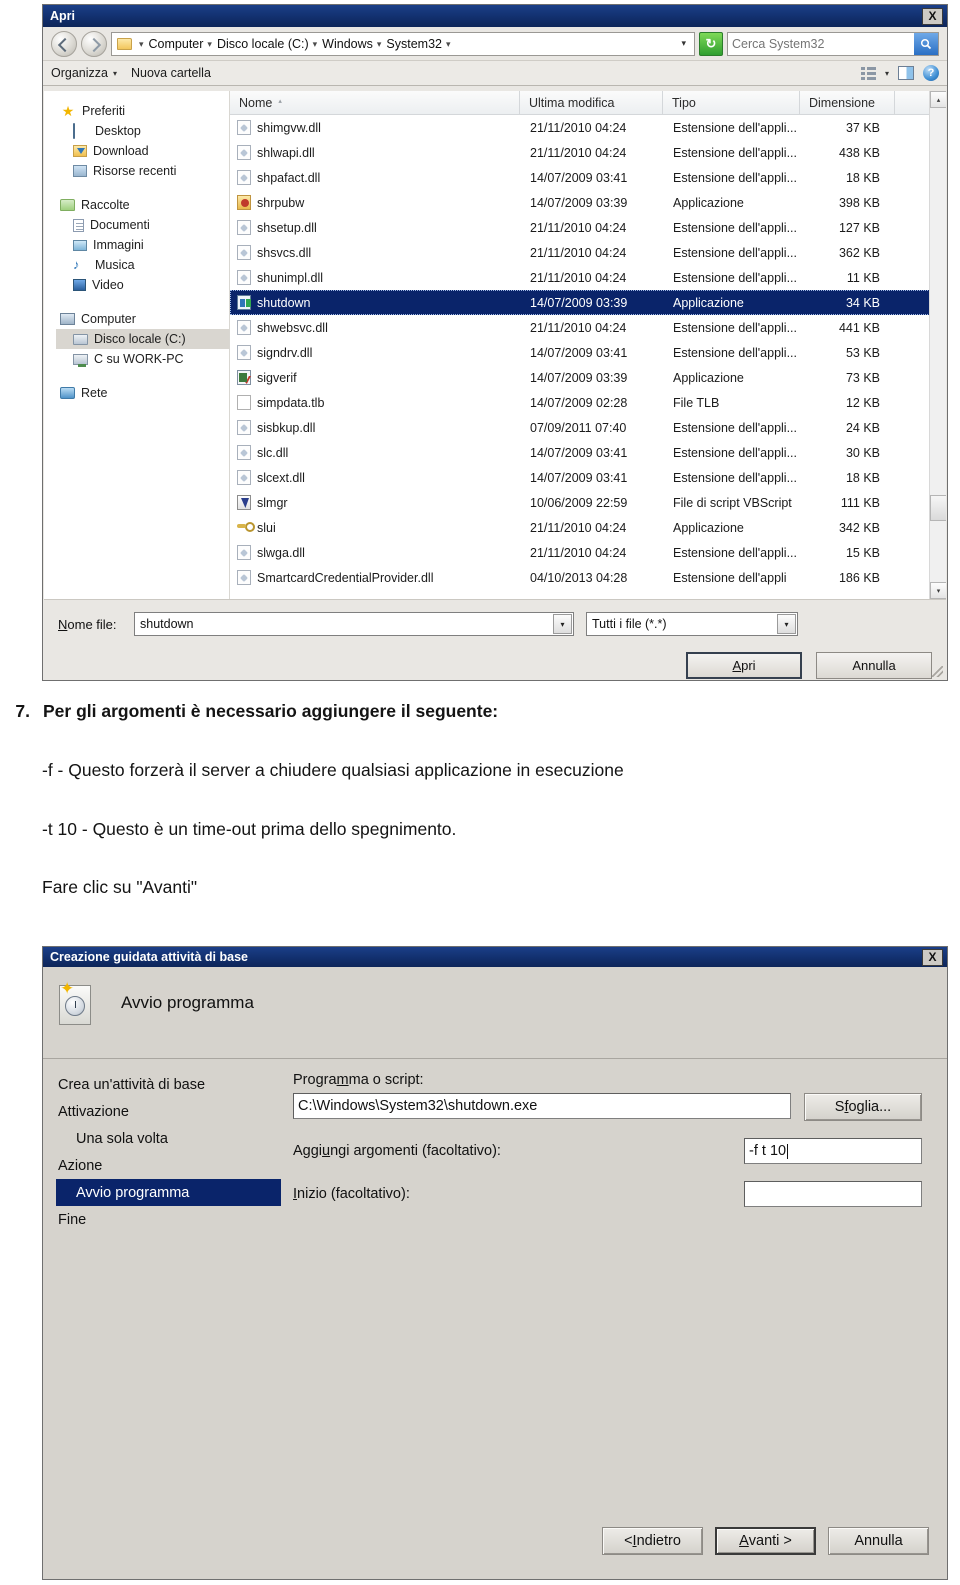 This screenshot has height=1585, width=960. What do you see at coordinates (244, 202) in the screenshot?
I see `share-wizard-icon` at bounding box center [244, 202].